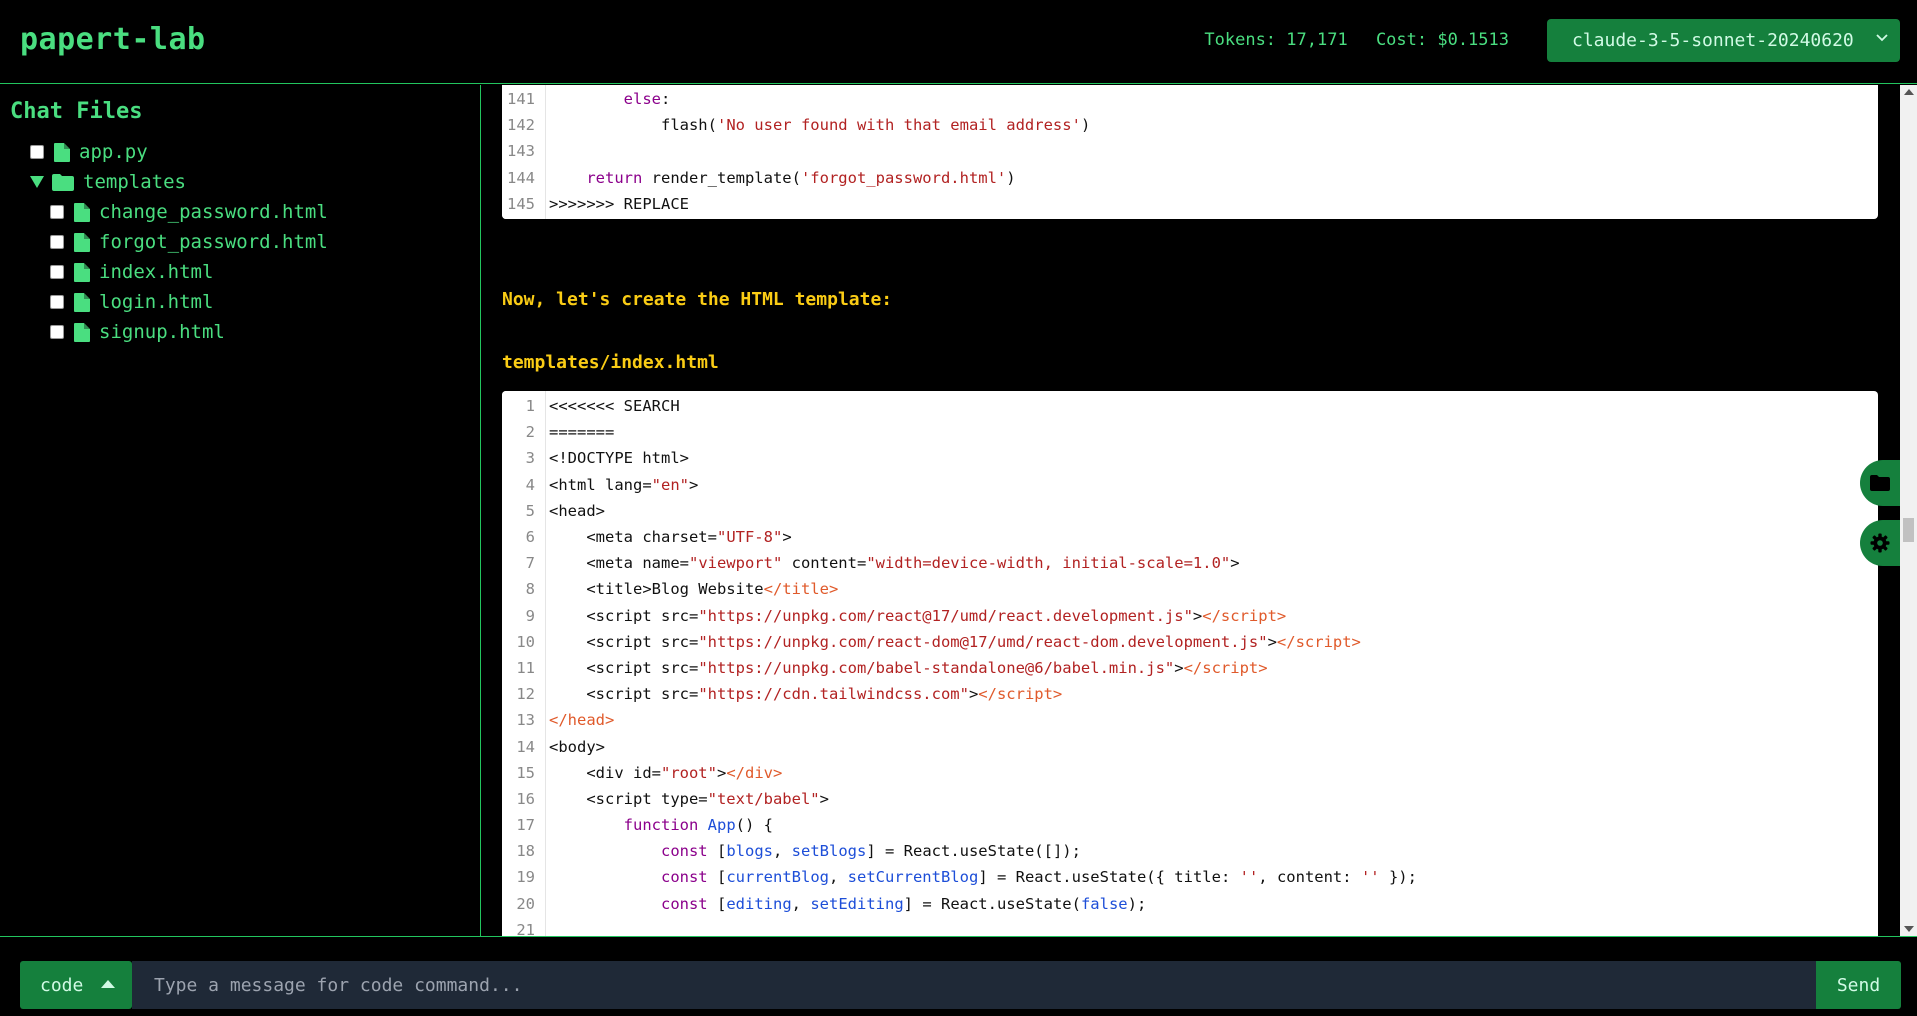 The width and height of the screenshot is (1917, 1016). I want to click on line-number: 13, so click(525, 720).